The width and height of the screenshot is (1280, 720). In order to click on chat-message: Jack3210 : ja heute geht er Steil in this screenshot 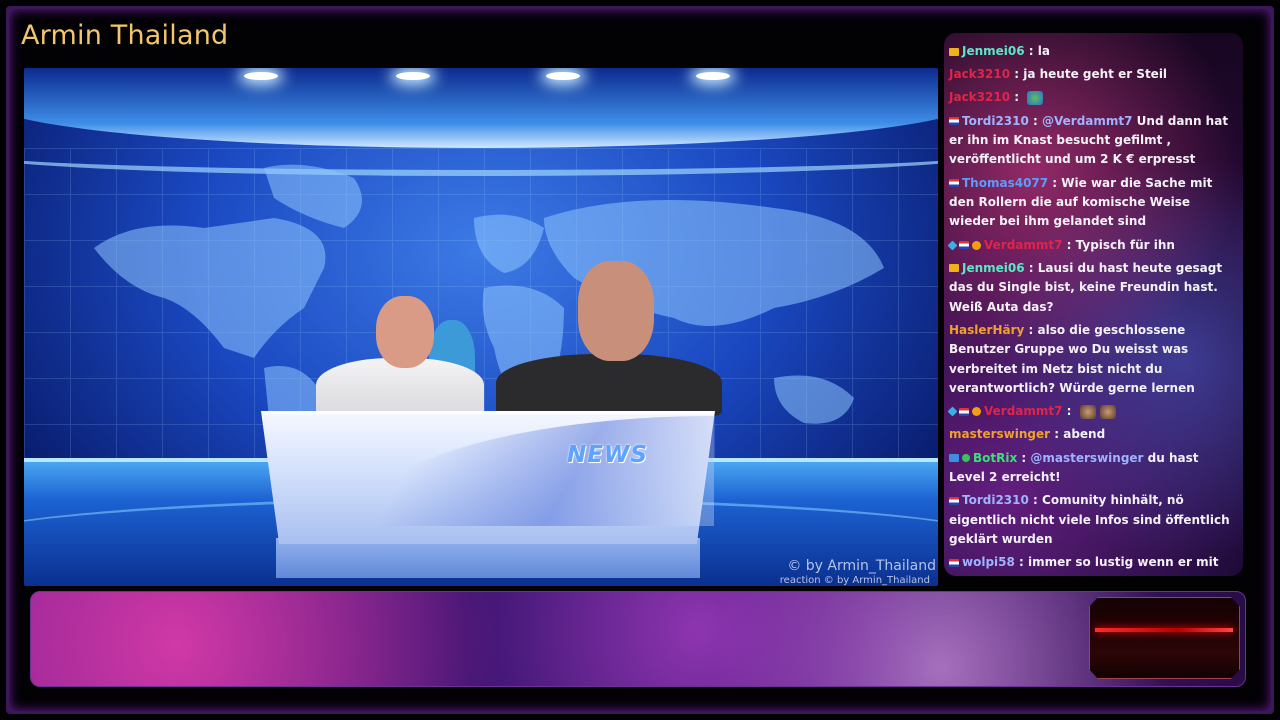, I will do `click(1093, 74)`.